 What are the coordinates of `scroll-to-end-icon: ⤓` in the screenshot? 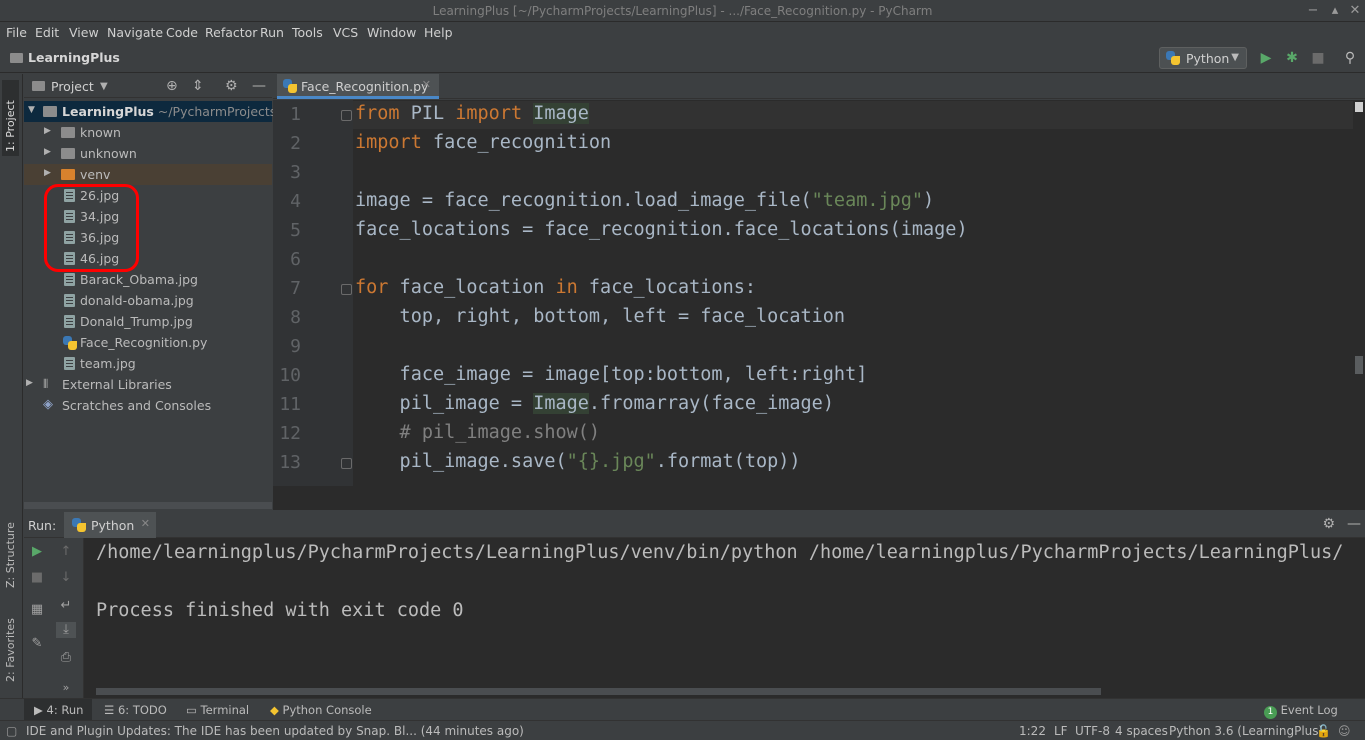 It's located at (66, 630).